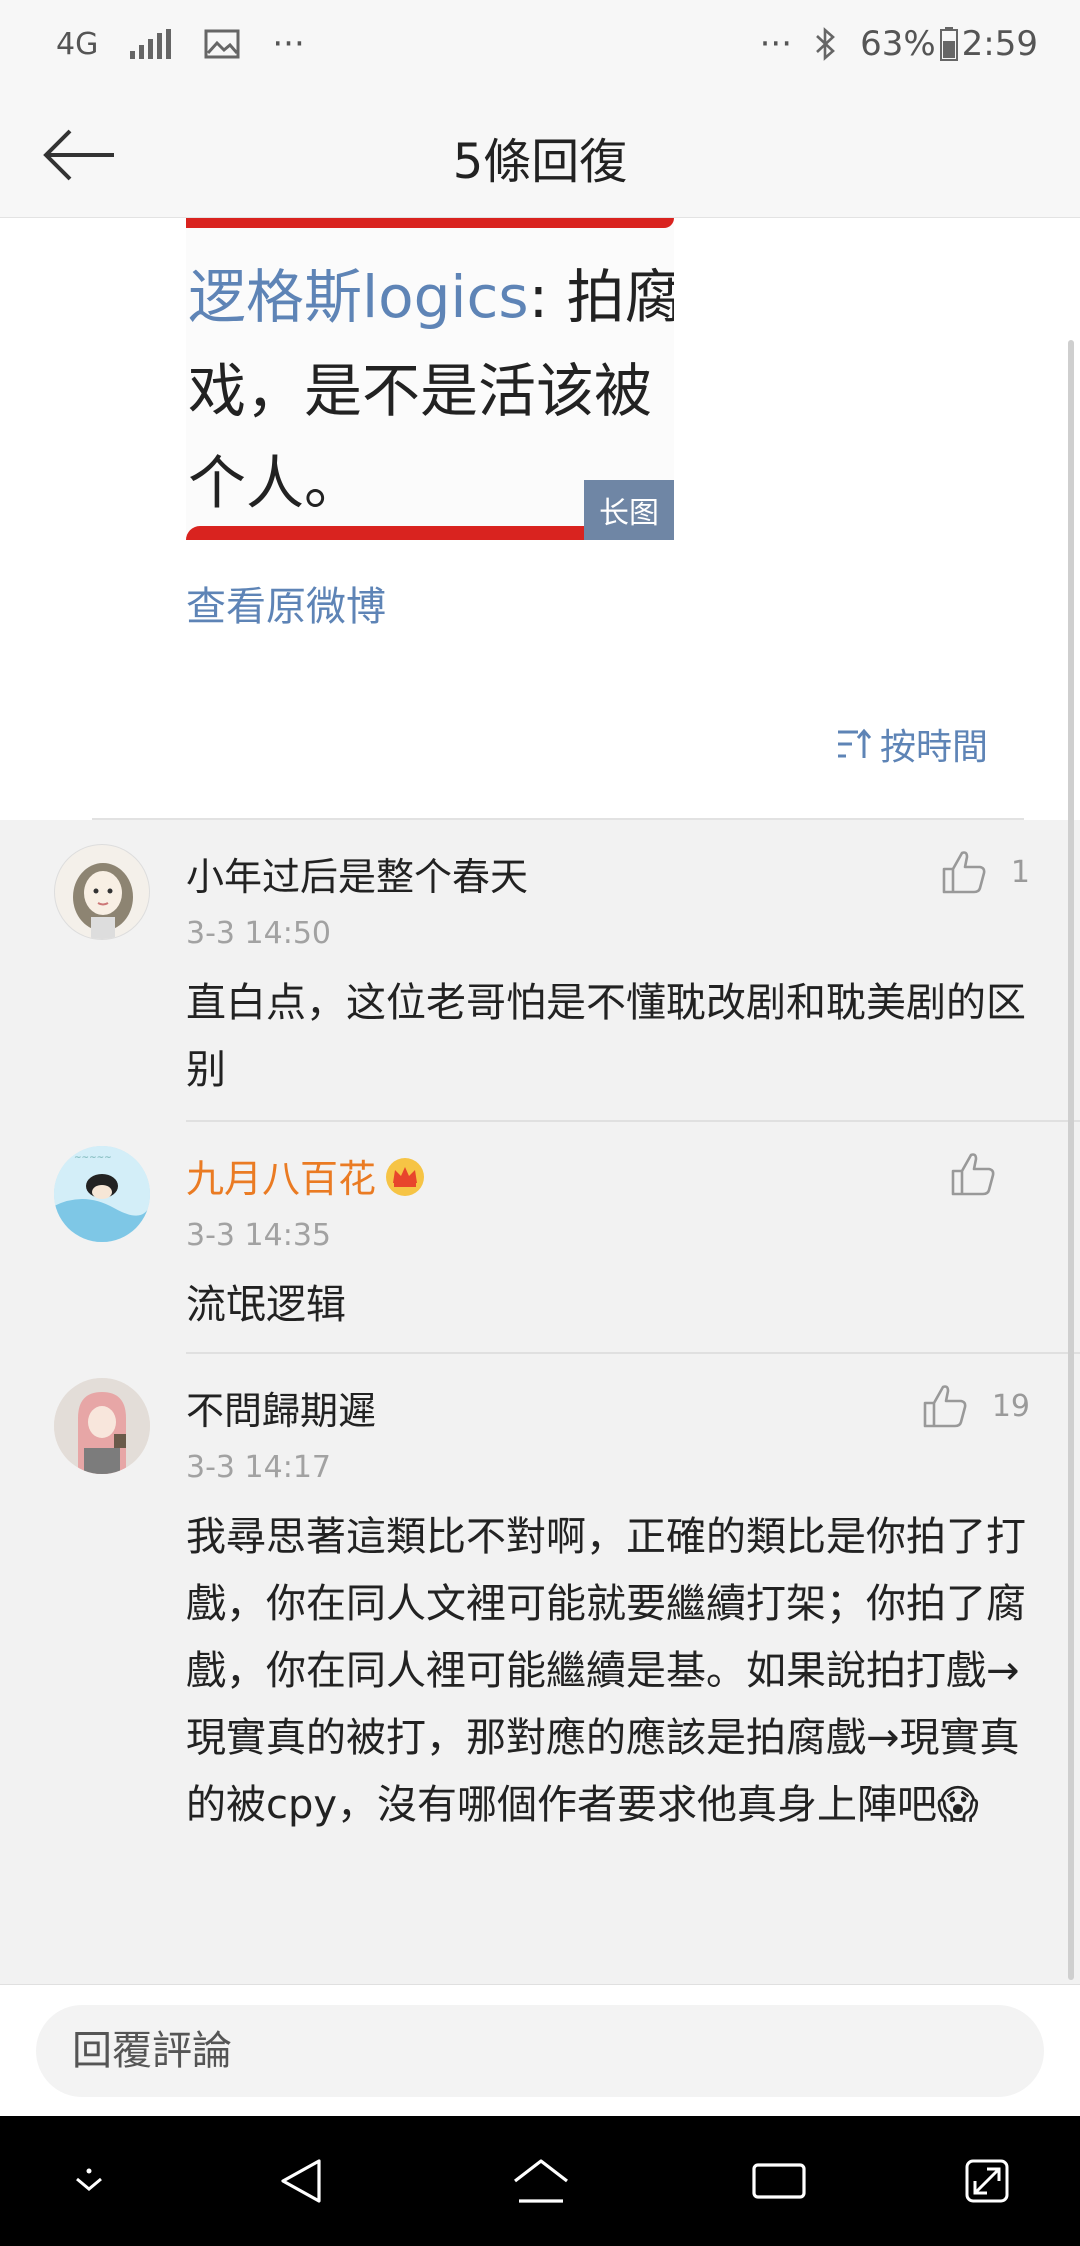 The image size is (1080, 2246). I want to click on top-app-bar: 5條回復, so click(540, 155).